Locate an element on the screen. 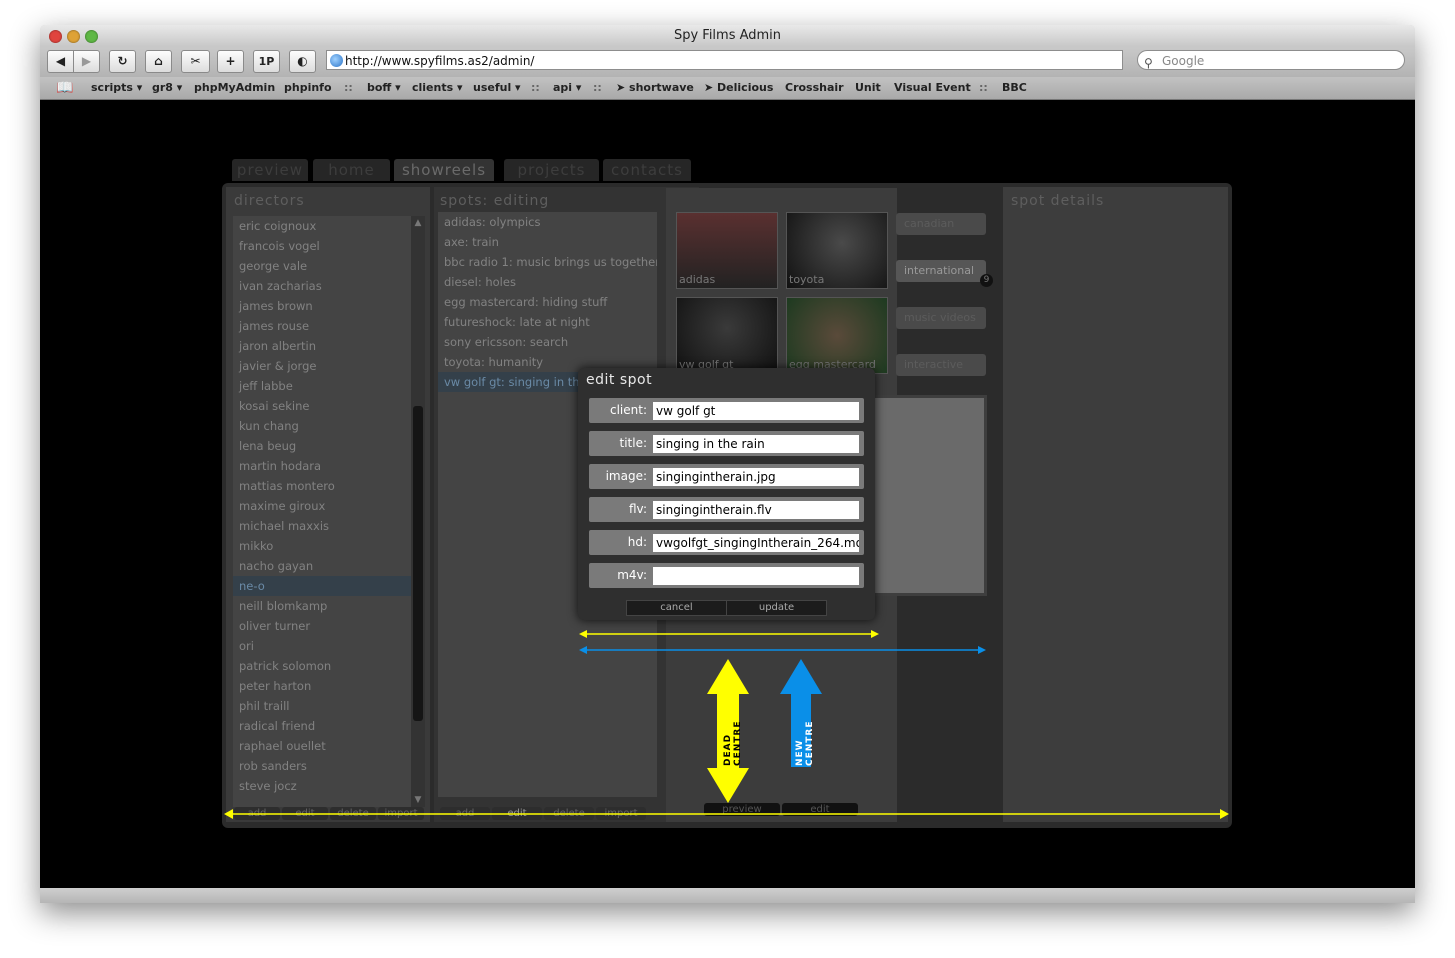 The width and height of the screenshot is (1455, 958). address-text: http://www.spyfilms.as2/admin/ is located at coordinates (440, 61).